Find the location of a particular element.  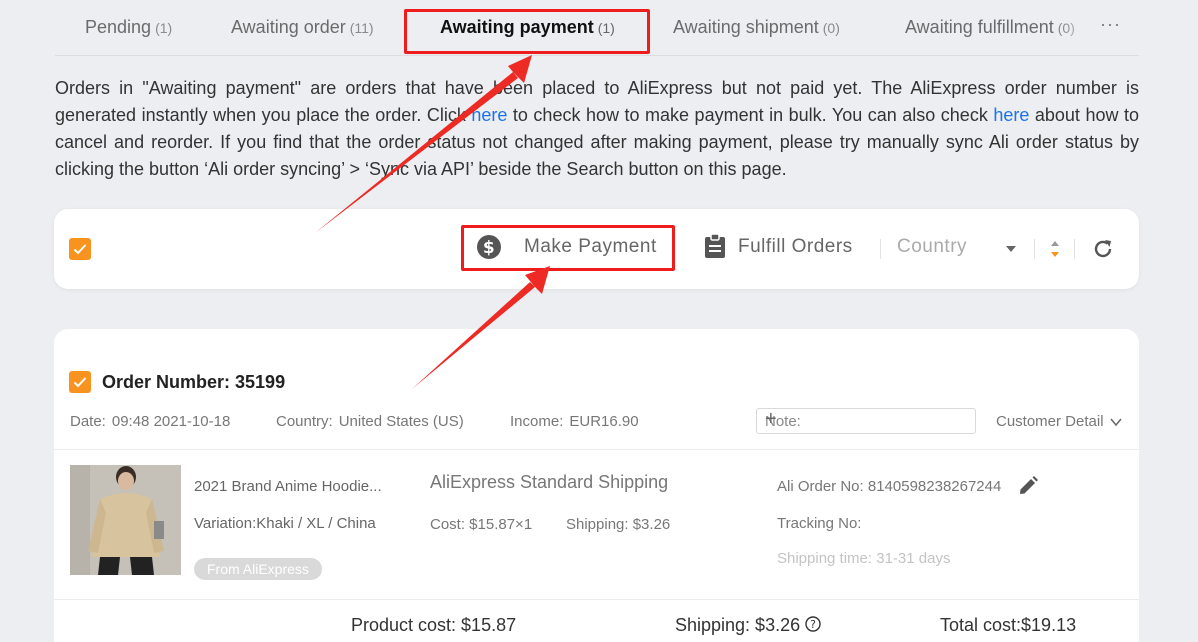

tab-awaiting-shipment: Awaiting shipment (0) is located at coordinates (756, 27).